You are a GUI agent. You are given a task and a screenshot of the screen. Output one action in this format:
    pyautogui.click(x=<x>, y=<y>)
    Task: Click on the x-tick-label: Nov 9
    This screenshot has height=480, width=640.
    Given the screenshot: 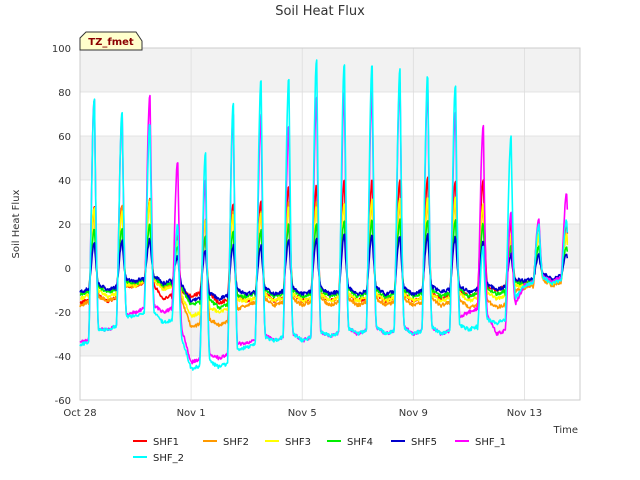 What is the action you would take?
    pyautogui.click(x=413, y=413)
    